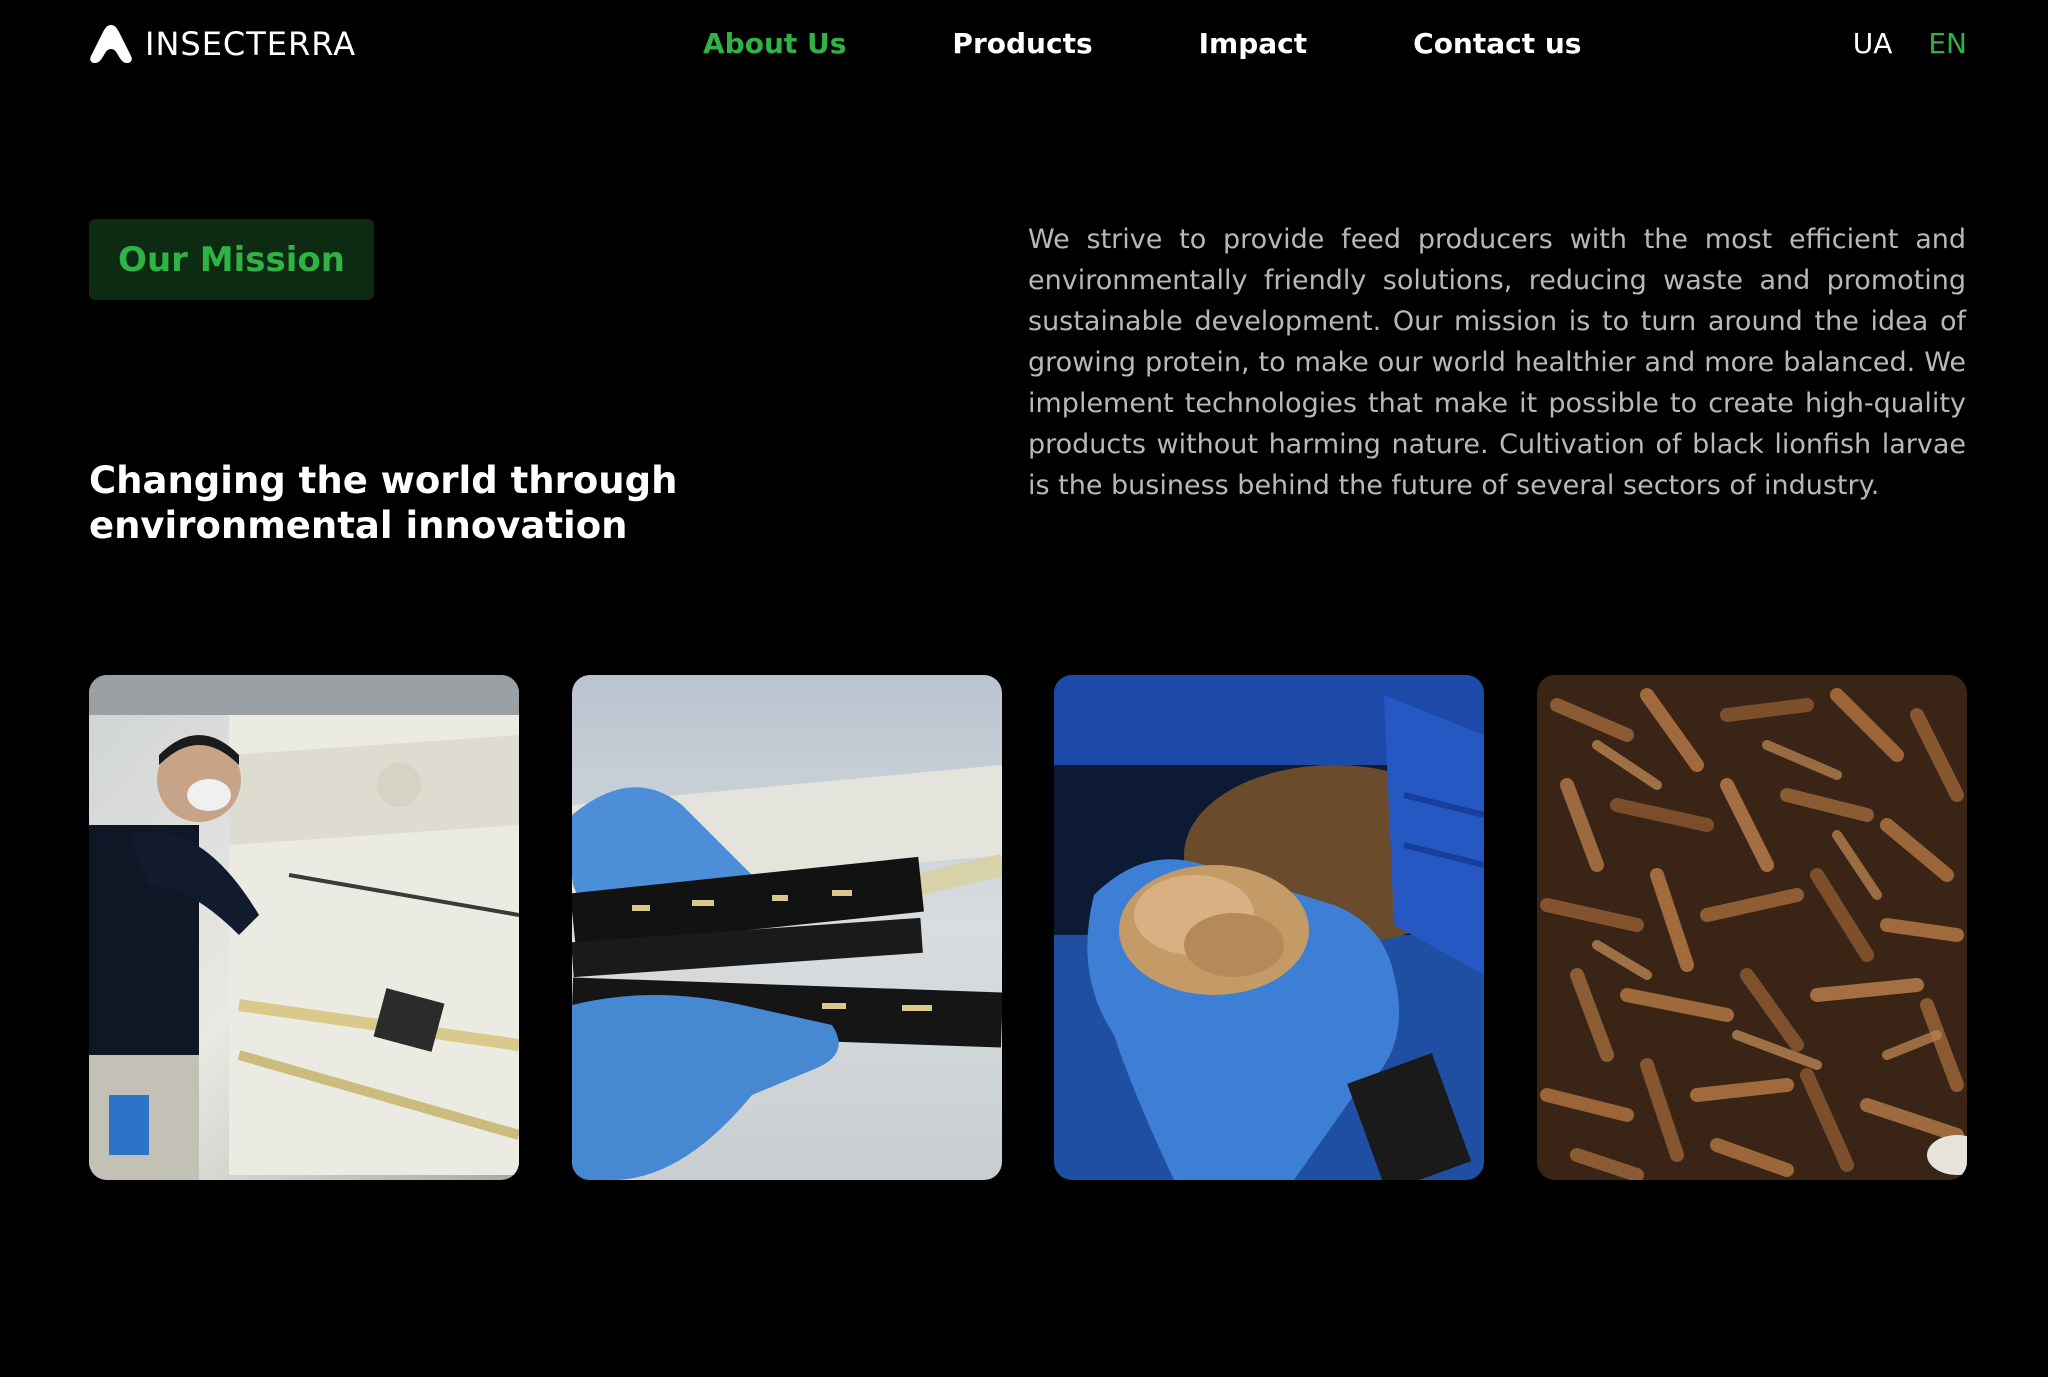 The height and width of the screenshot is (1377, 2048). I want to click on nav-item-contact-us: Contact us, so click(1497, 44).